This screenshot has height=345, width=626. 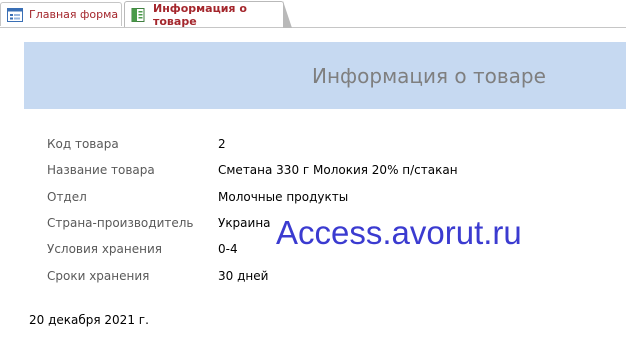 What do you see at coordinates (429, 76) in the screenshot?
I see `form-title: Информация о товаре` at bounding box center [429, 76].